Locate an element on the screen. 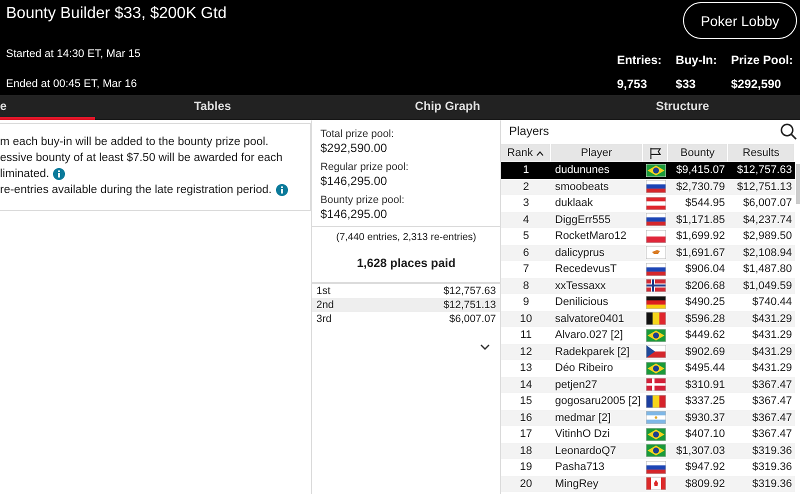 The width and height of the screenshot is (800, 494). player-name: VitinhO Dzi is located at coordinates (582, 434).